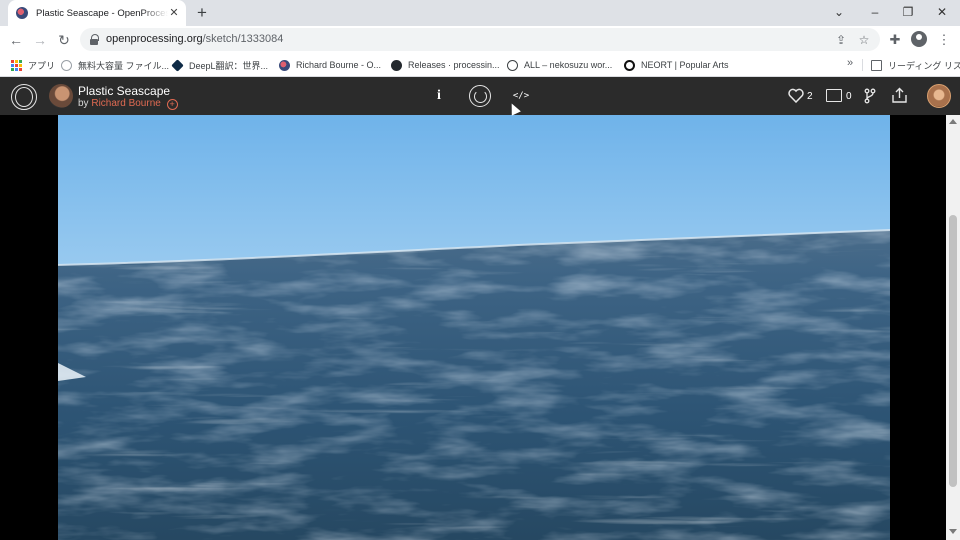 This screenshot has width=960, height=540. Describe the element at coordinates (22, 13) in the screenshot. I see `openprocessing-favicon-icon` at that location.